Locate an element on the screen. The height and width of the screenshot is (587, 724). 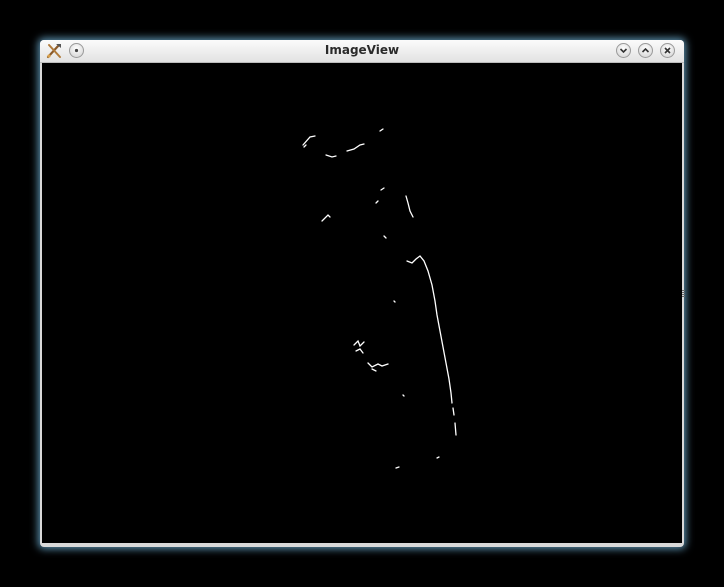
close-icon is located at coordinates (667, 50).